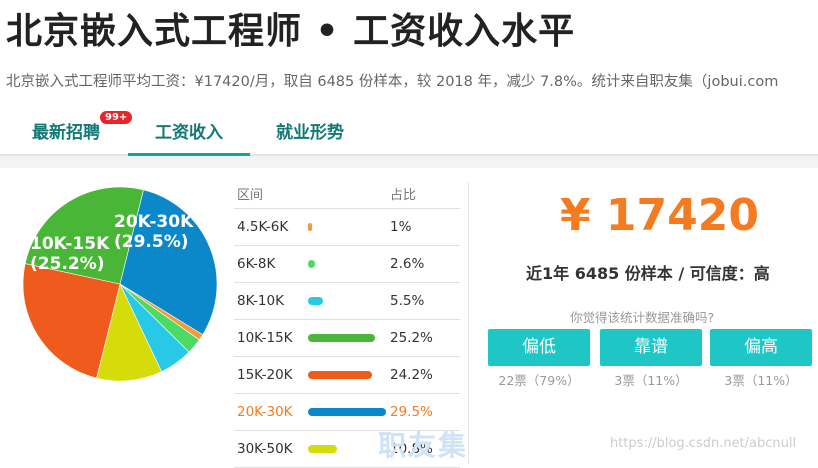 Image resolution: width=818 pixels, height=468 pixels. What do you see at coordinates (761, 380) in the screenshot?
I see `vote-high-count: 3票（11%）` at bounding box center [761, 380].